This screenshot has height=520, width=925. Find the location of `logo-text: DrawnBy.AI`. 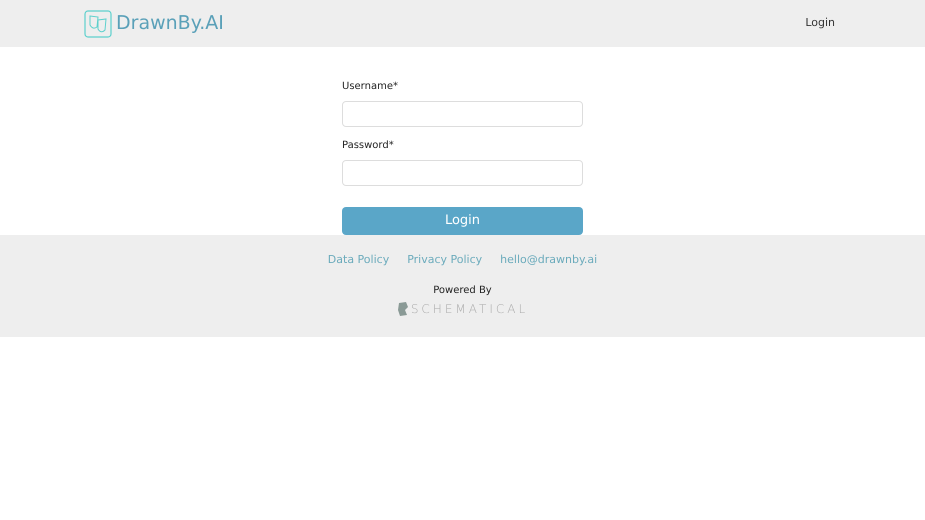

logo-text: DrawnBy.AI is located at coordinates (170, 23).